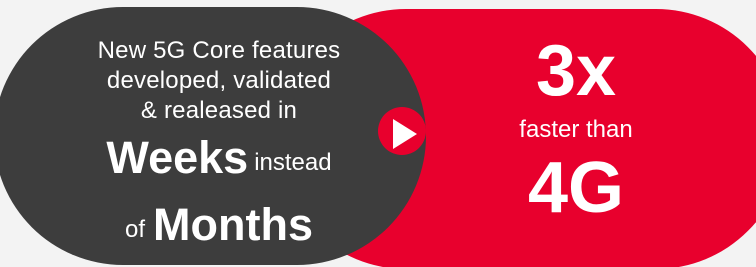  Describe the element at coordinates (219, 80) in the screenshot. I see `intro-line-2: developed, validated` at that location.